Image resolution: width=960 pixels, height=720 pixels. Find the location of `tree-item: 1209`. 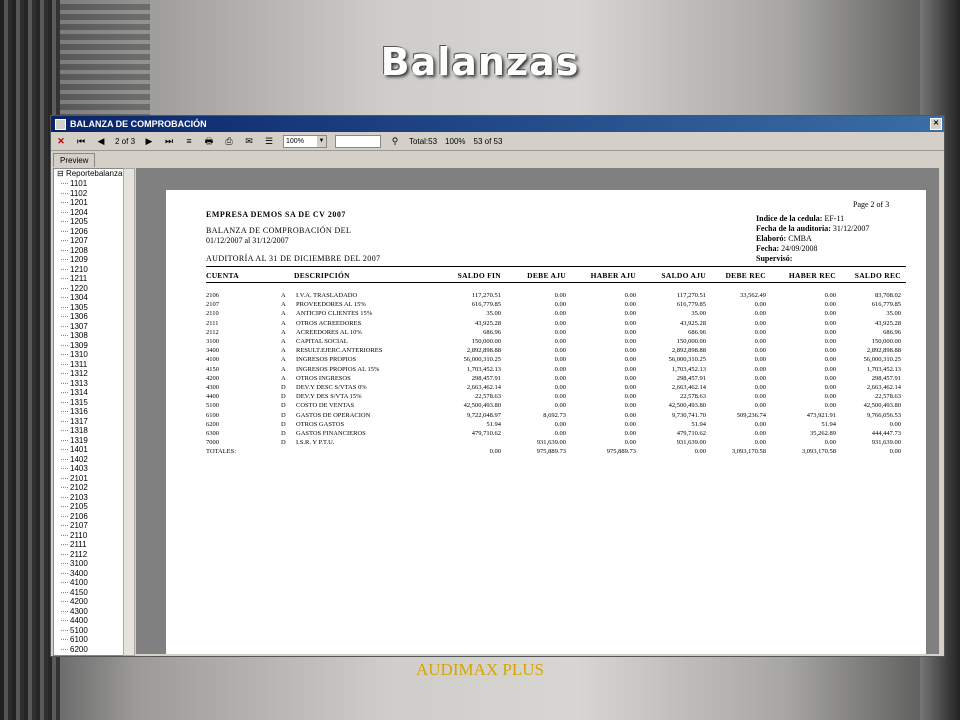

tree-item: 1209 is located at coordinates (89, 260).